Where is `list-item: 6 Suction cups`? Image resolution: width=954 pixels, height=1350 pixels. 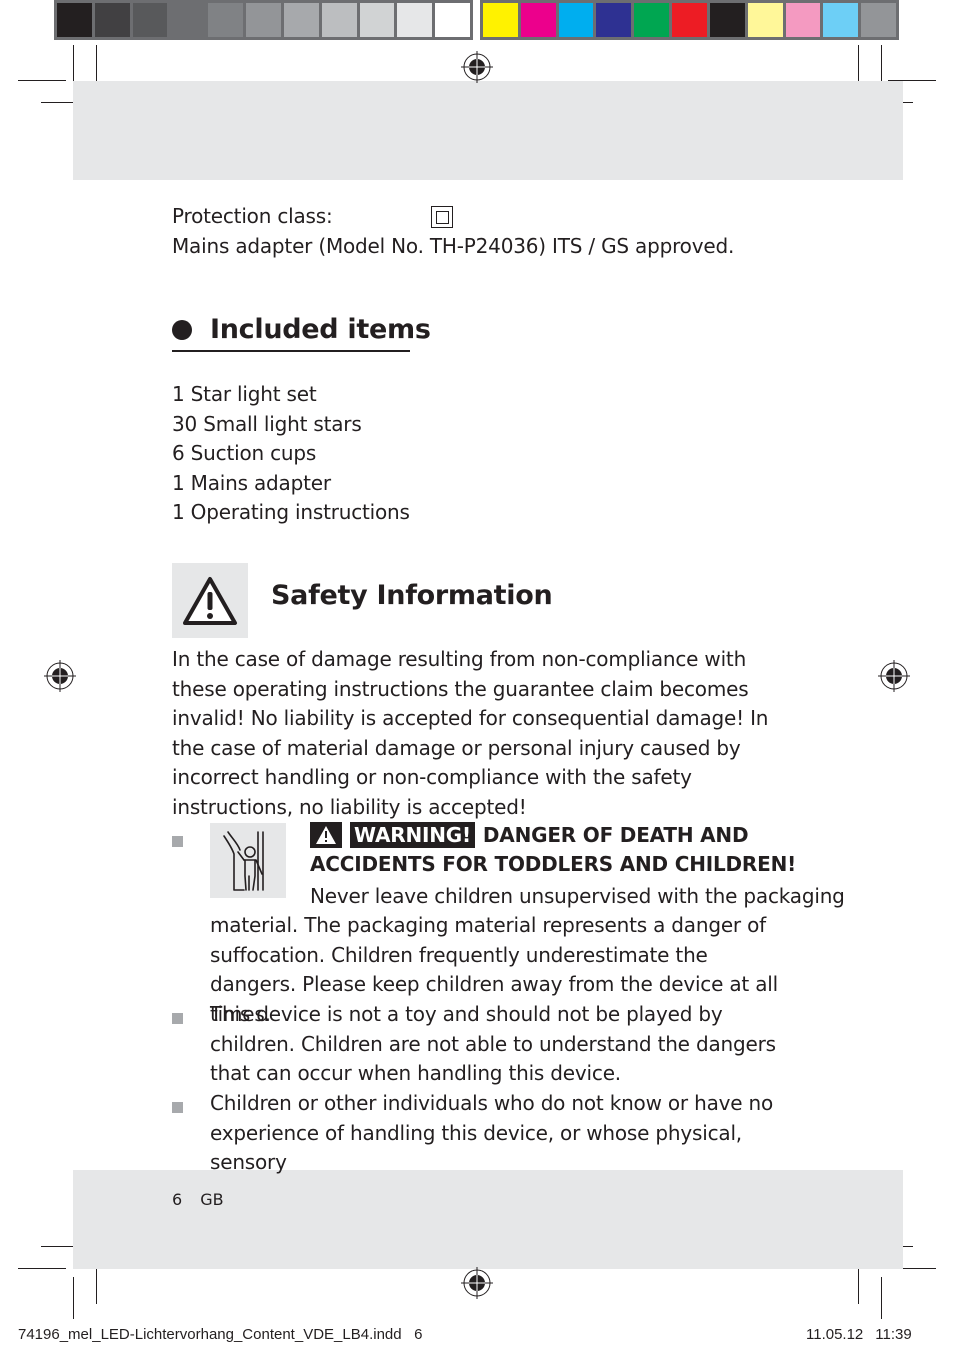 list-item: 6 Suction cups is located at coordinates (244, 453).